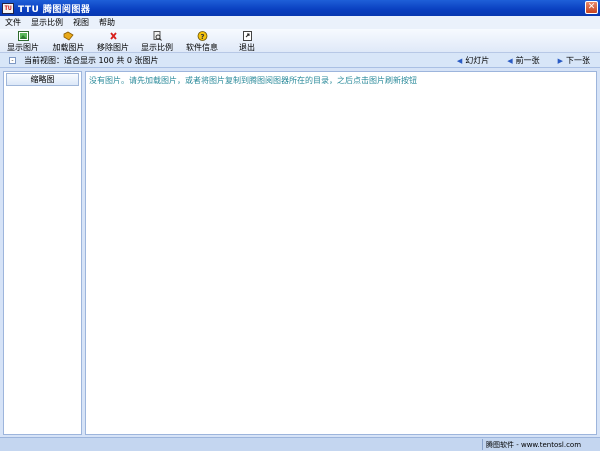  What do you see at coordinates (300, 22) in the screenshot?
I see `menu-bar: 文件 显示比例 视图 帮助` at bounding box center [300, 22].